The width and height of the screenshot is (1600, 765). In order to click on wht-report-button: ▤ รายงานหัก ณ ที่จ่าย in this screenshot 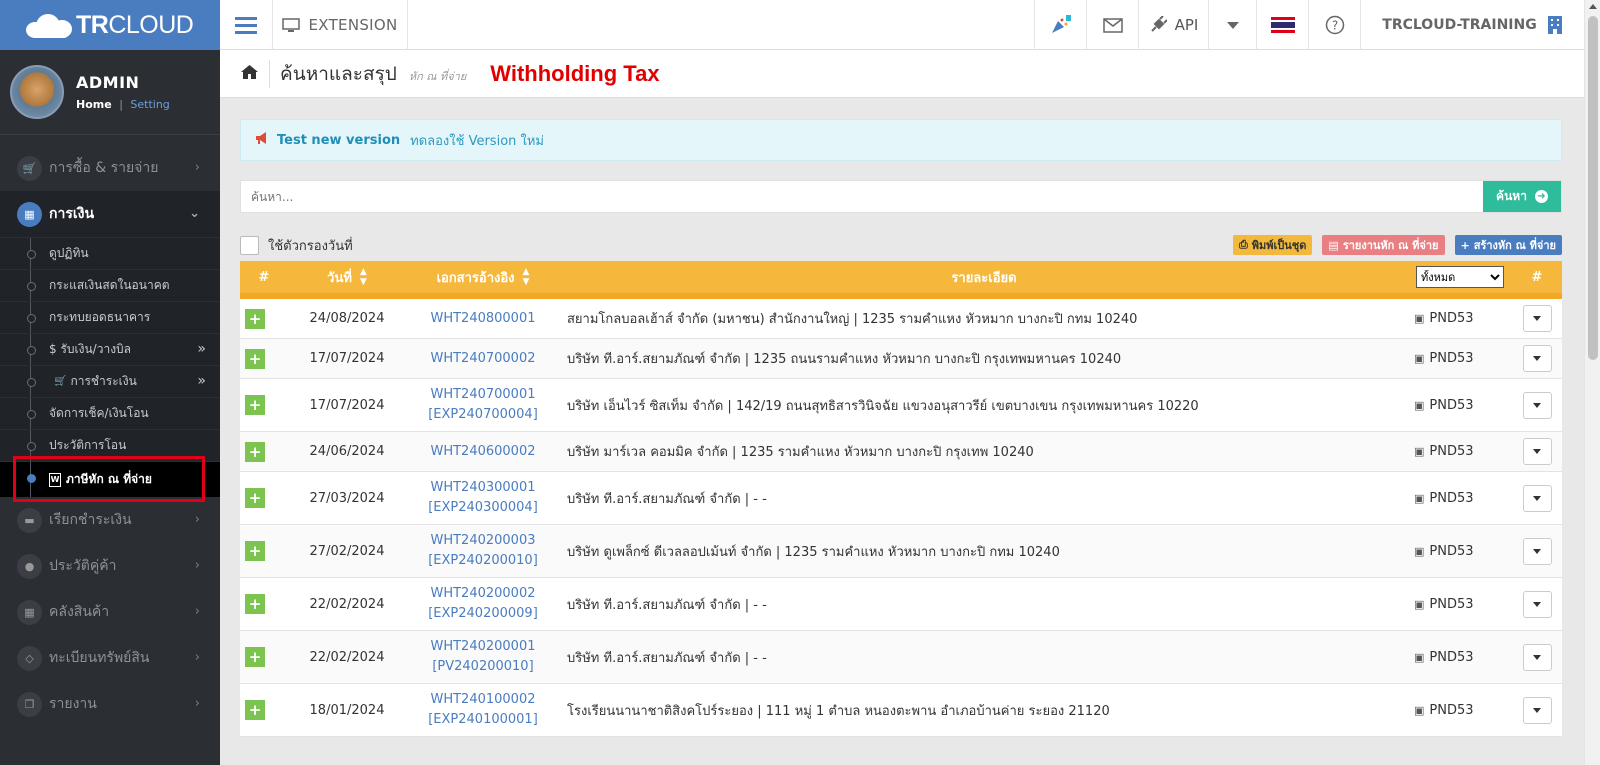, I will do `click(1383, 245)`.